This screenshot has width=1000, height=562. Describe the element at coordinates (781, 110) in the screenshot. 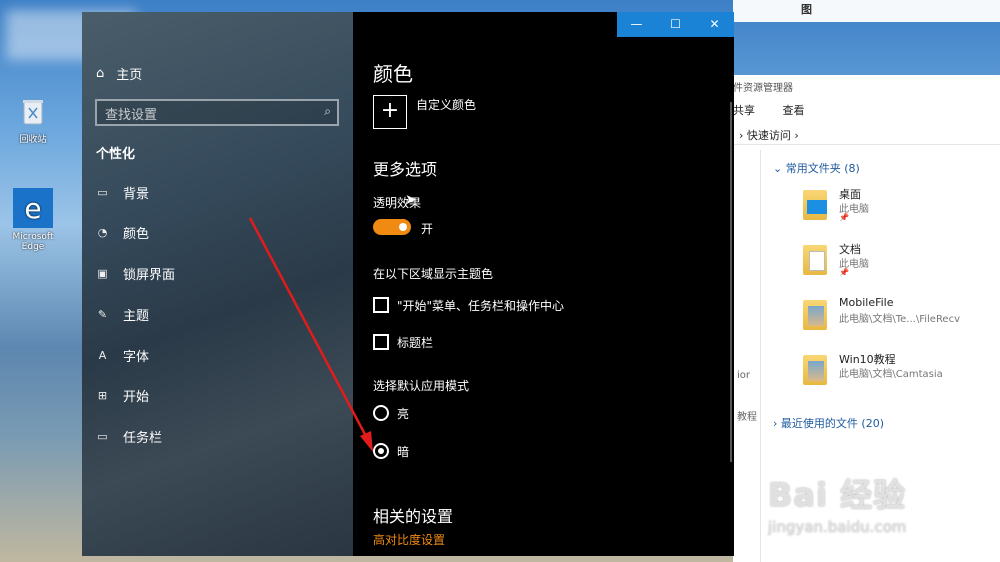

I see `explorer-ribbon: 共享 查看` at that location.